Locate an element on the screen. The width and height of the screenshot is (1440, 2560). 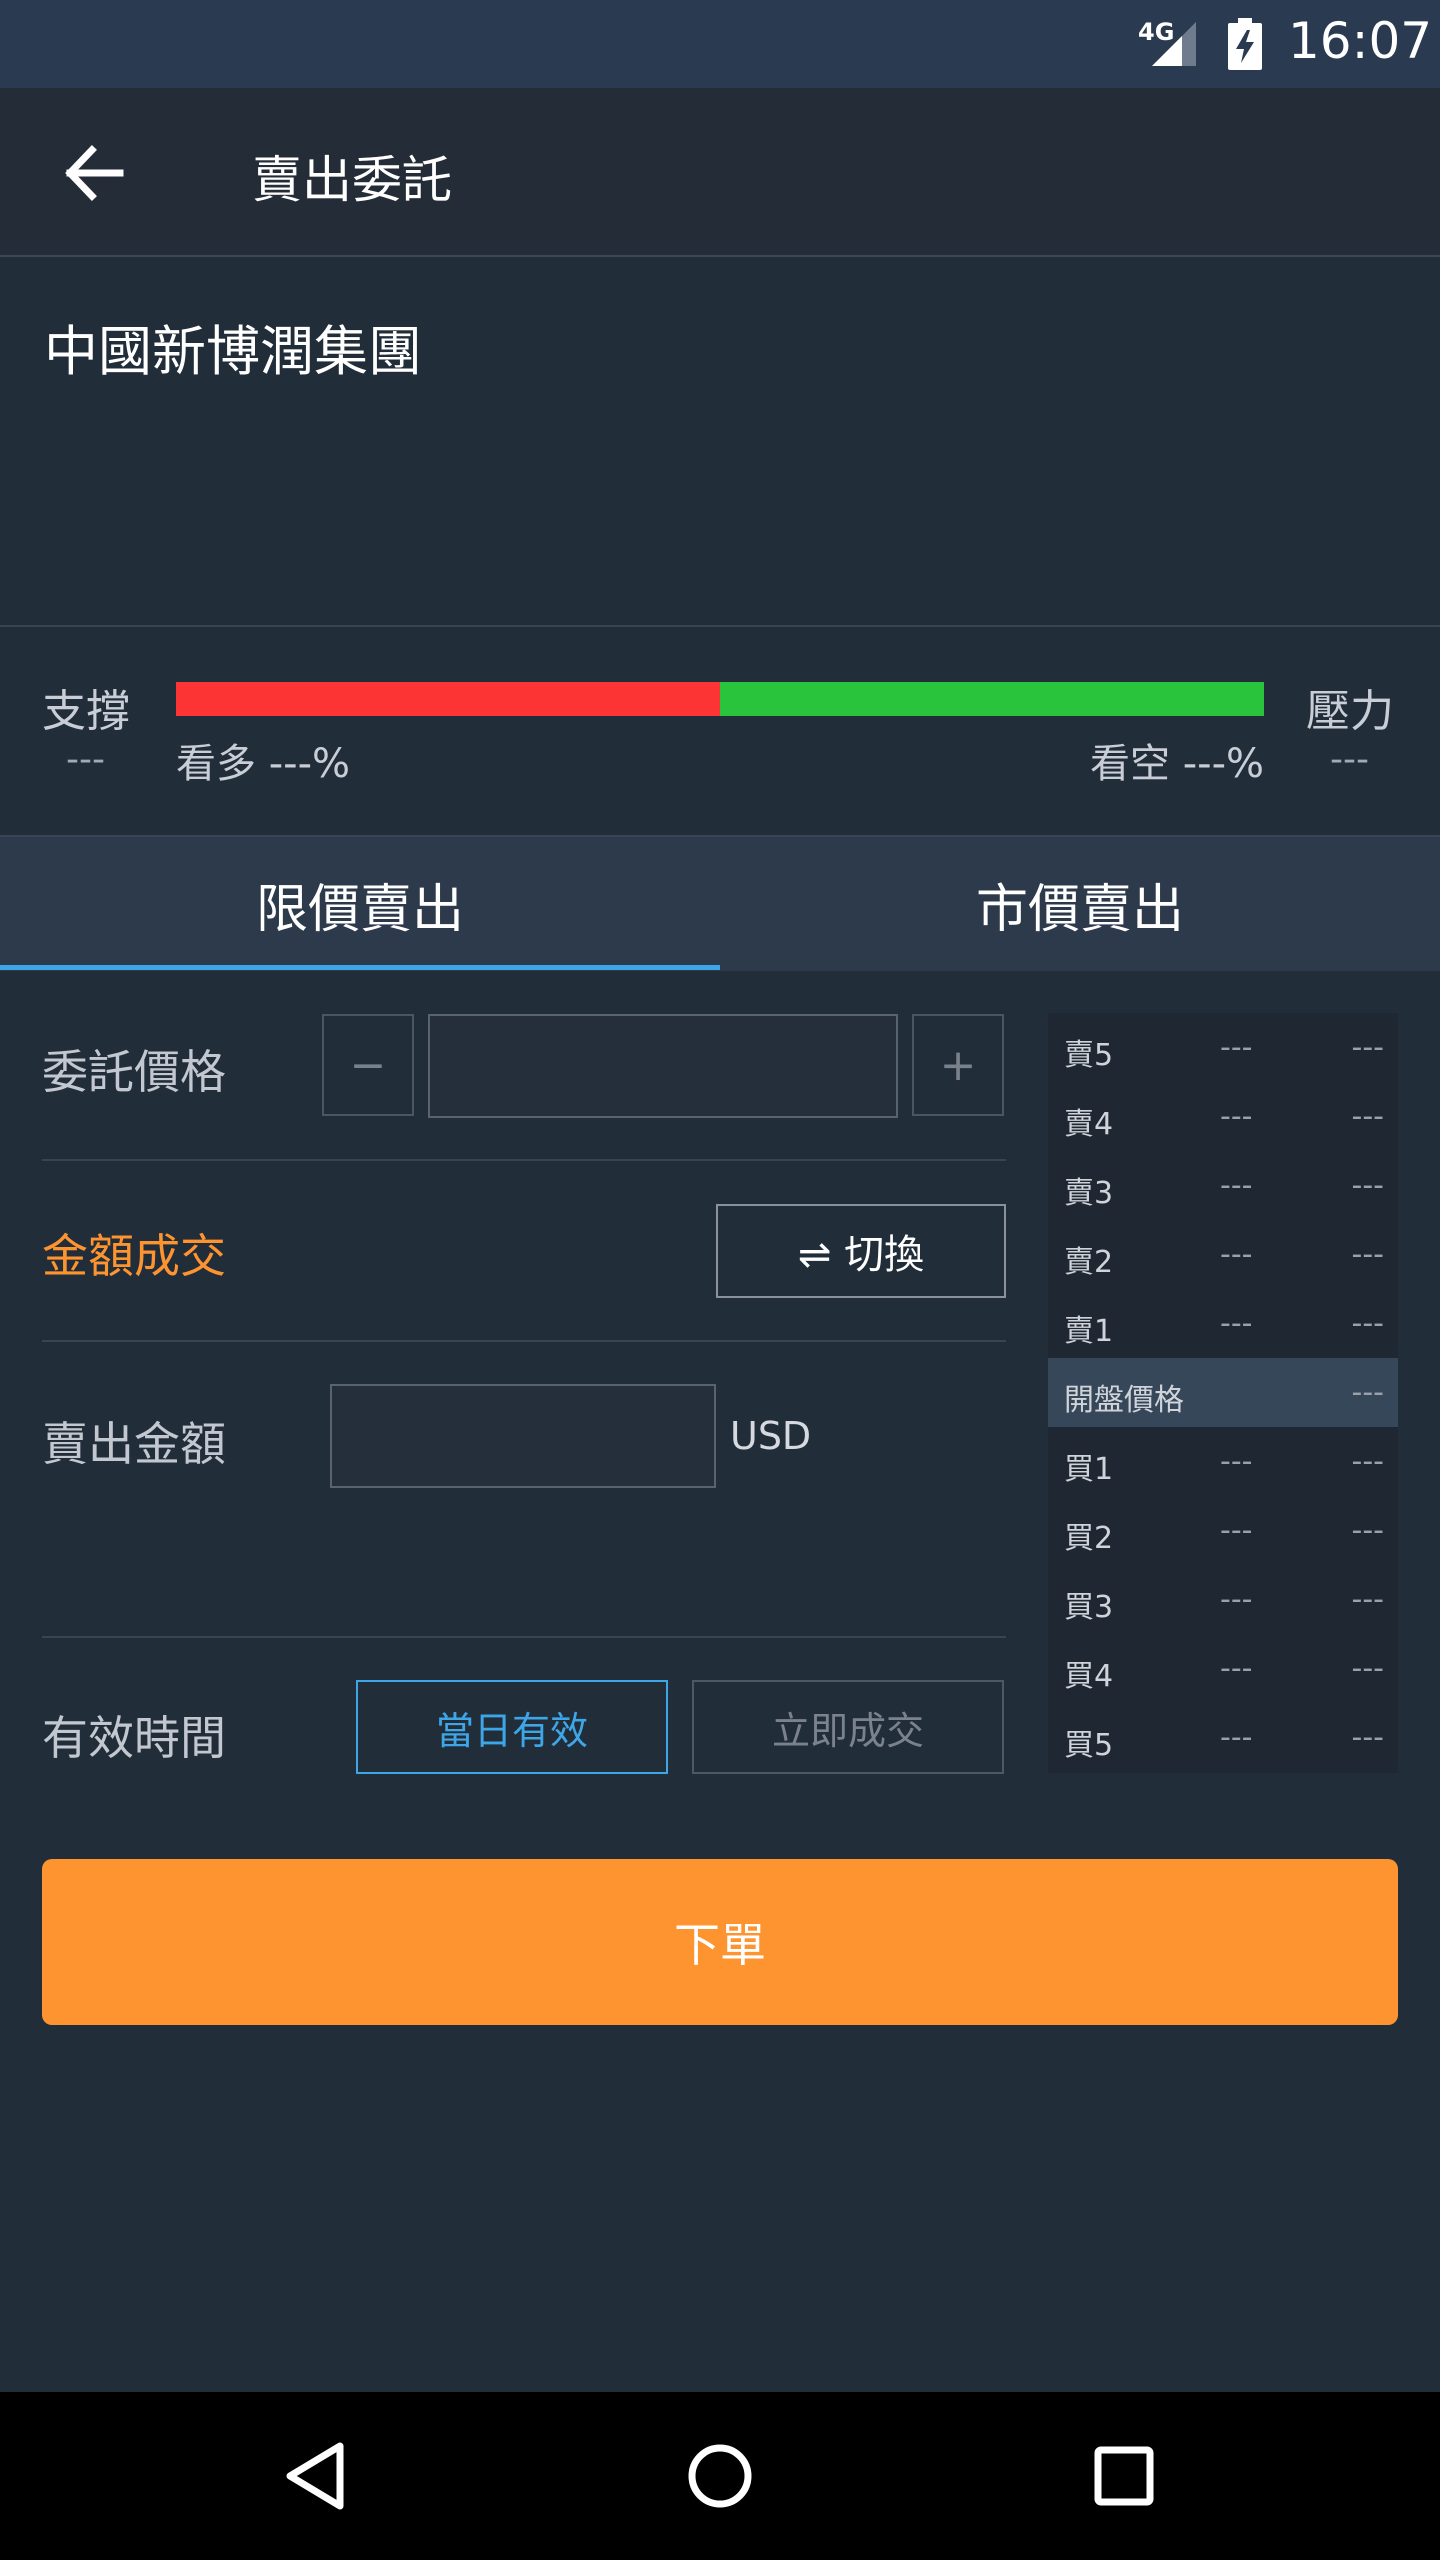
nav-recents-icon is located at coordinates (1124, 2476).